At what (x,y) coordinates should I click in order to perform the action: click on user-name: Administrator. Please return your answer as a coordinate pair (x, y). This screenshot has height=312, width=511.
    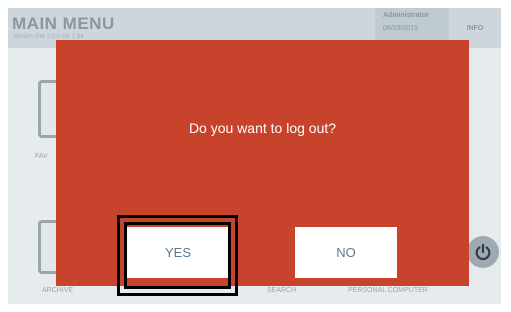
    Looking at the image, I should click on (406, 15).